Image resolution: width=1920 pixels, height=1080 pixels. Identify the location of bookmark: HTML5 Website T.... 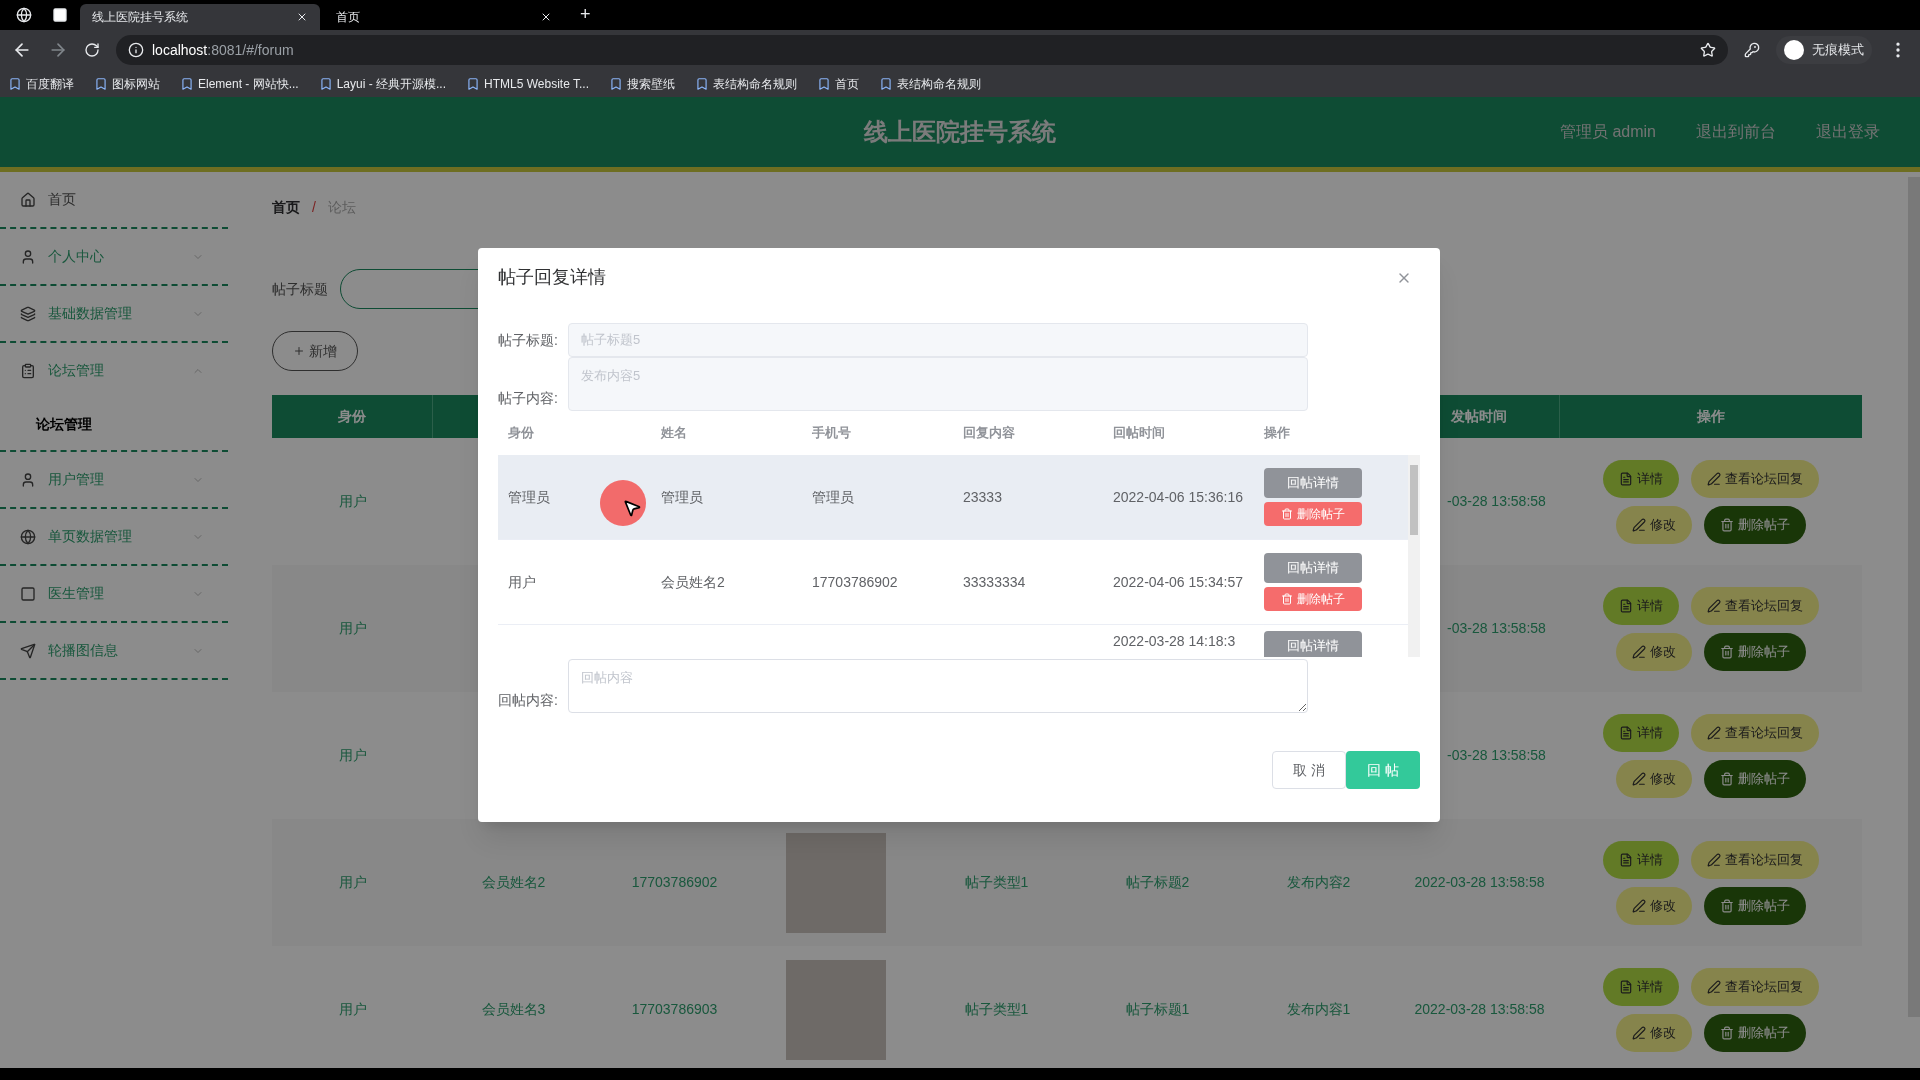
(527, 83).